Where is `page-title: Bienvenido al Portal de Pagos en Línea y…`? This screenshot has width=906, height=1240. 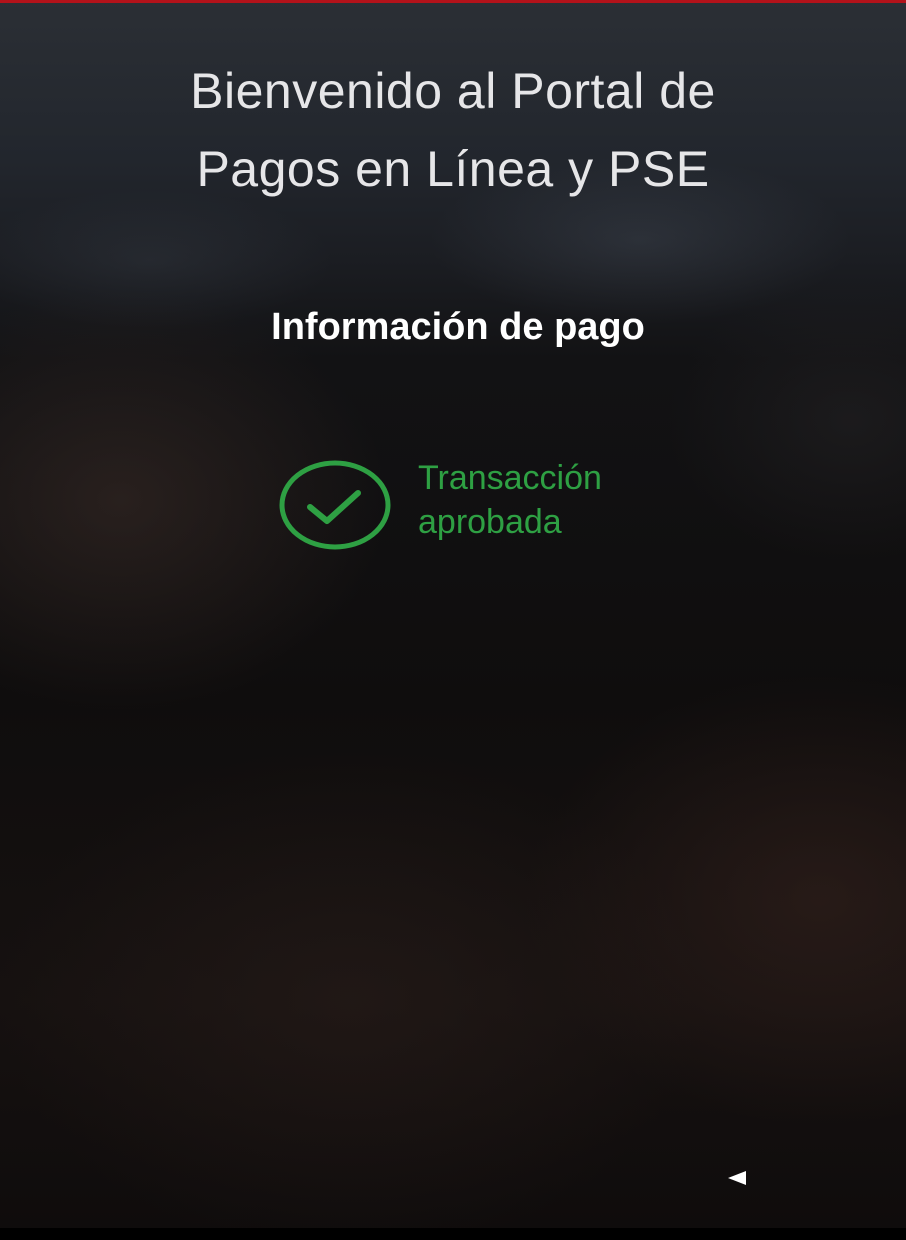
page-title: Bienvenido al Portal de Pagos en Línea y… is located at coordinates (453, 130).